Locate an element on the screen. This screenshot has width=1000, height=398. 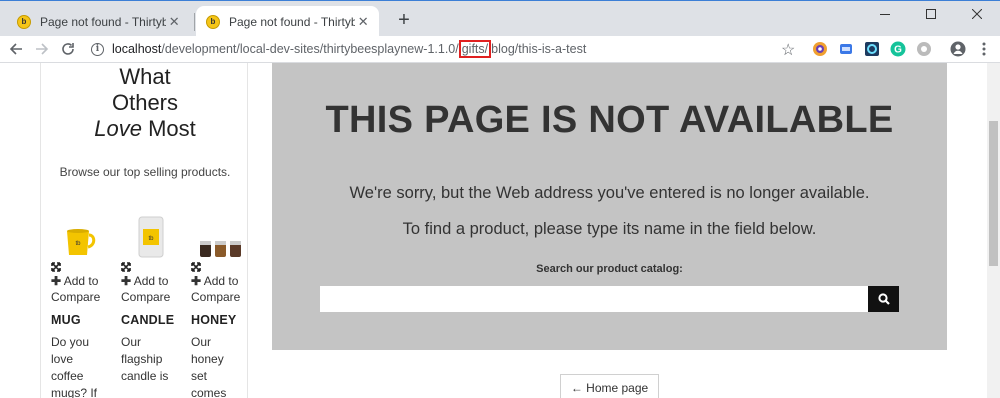
reload-icon is located at coordinates (68, 49).